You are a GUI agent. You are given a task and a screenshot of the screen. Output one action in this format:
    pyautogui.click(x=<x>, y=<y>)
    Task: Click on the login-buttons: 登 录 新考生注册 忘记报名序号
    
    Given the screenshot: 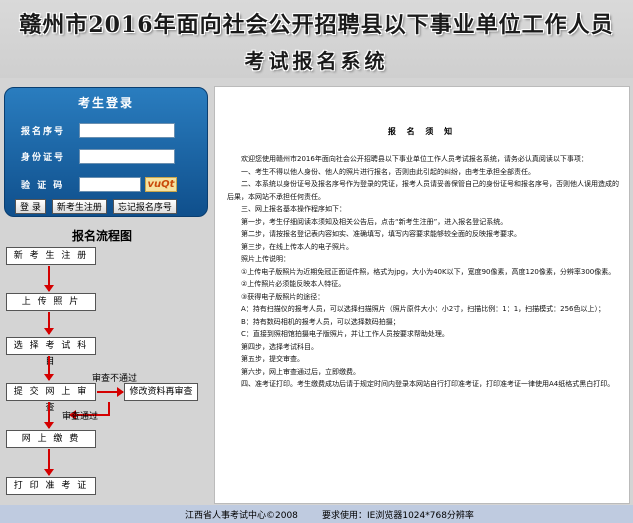 What is the action you would take?
    pyautogui.click(x=96, y=206)
    